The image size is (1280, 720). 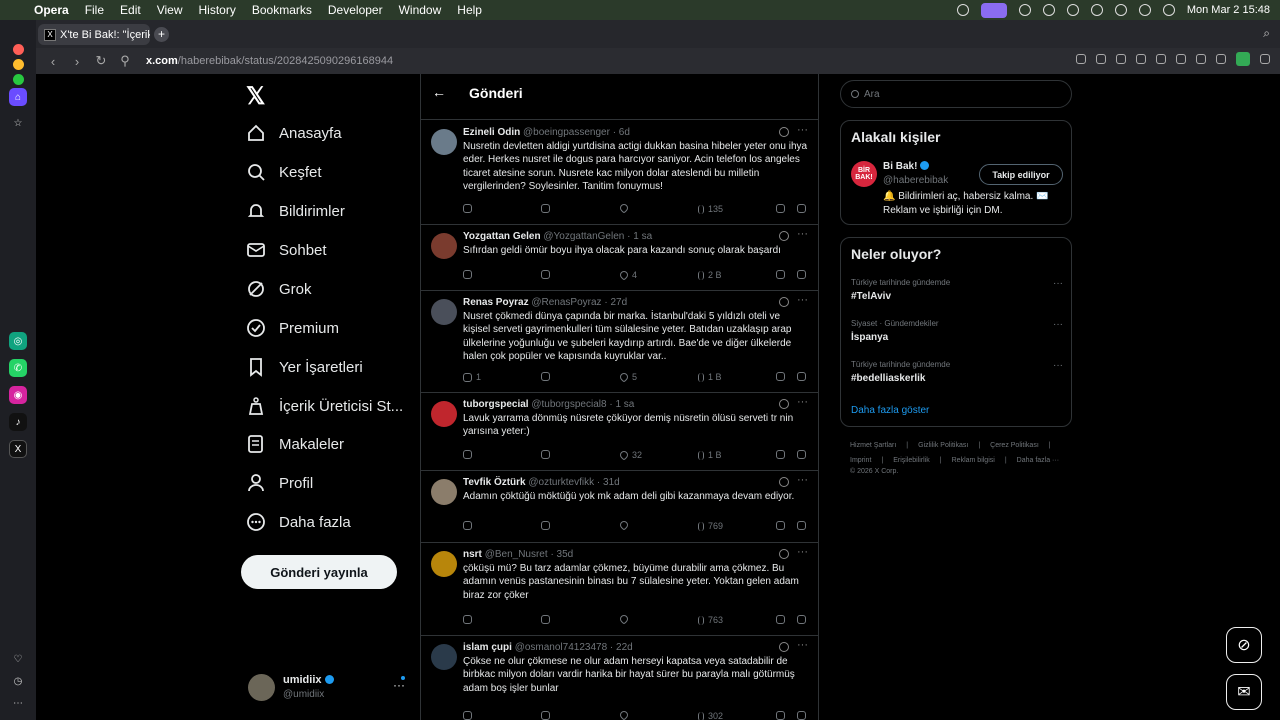 What do you see at coordinates (1021, 174) in the screenshot?
I see `following-button: Takip ediliyor` at bounding box center [1021, 174].